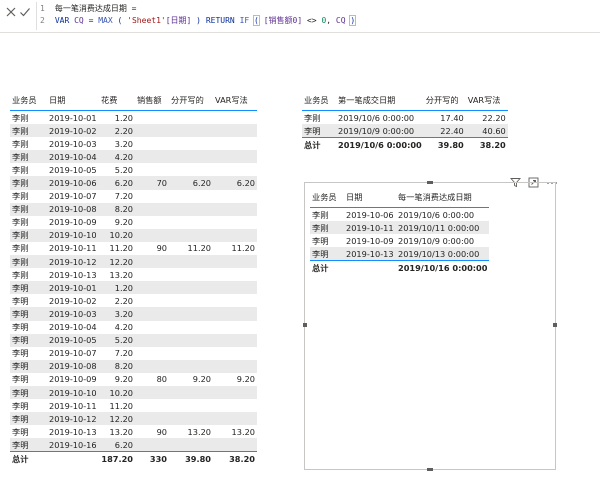 The height and width of the screenshot is (486, 600). Describe the element at coordinates (133, 262) in the screenshot. I see `table-row: 李刚 2019-10-12 12.20` at that location.